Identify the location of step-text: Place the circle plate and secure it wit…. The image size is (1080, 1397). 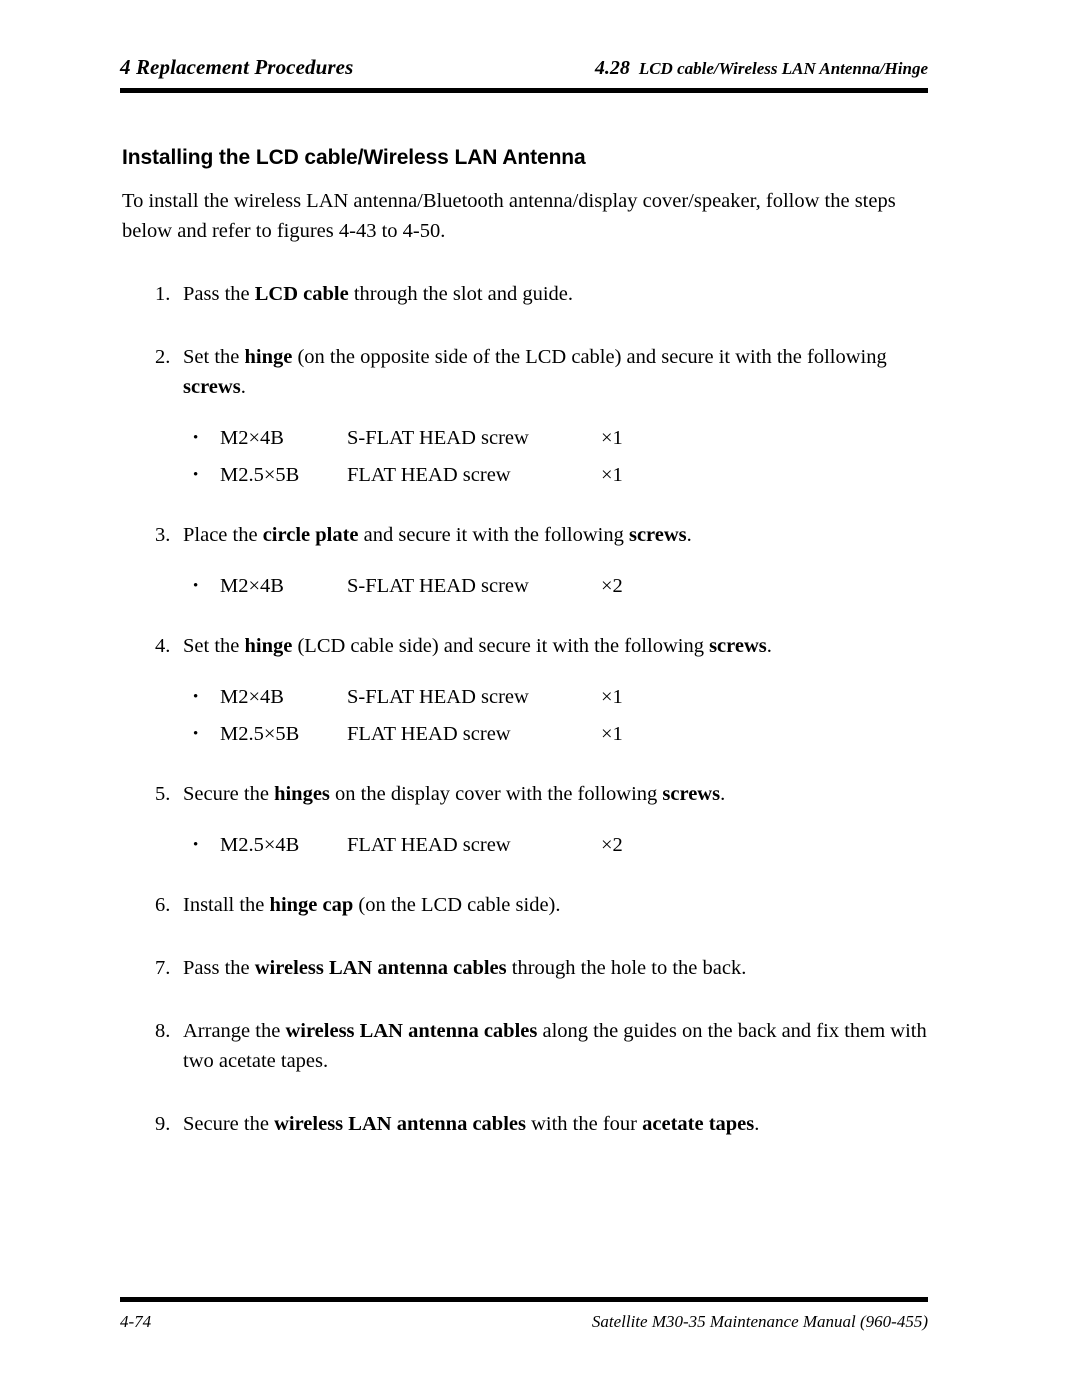
(437, 535).